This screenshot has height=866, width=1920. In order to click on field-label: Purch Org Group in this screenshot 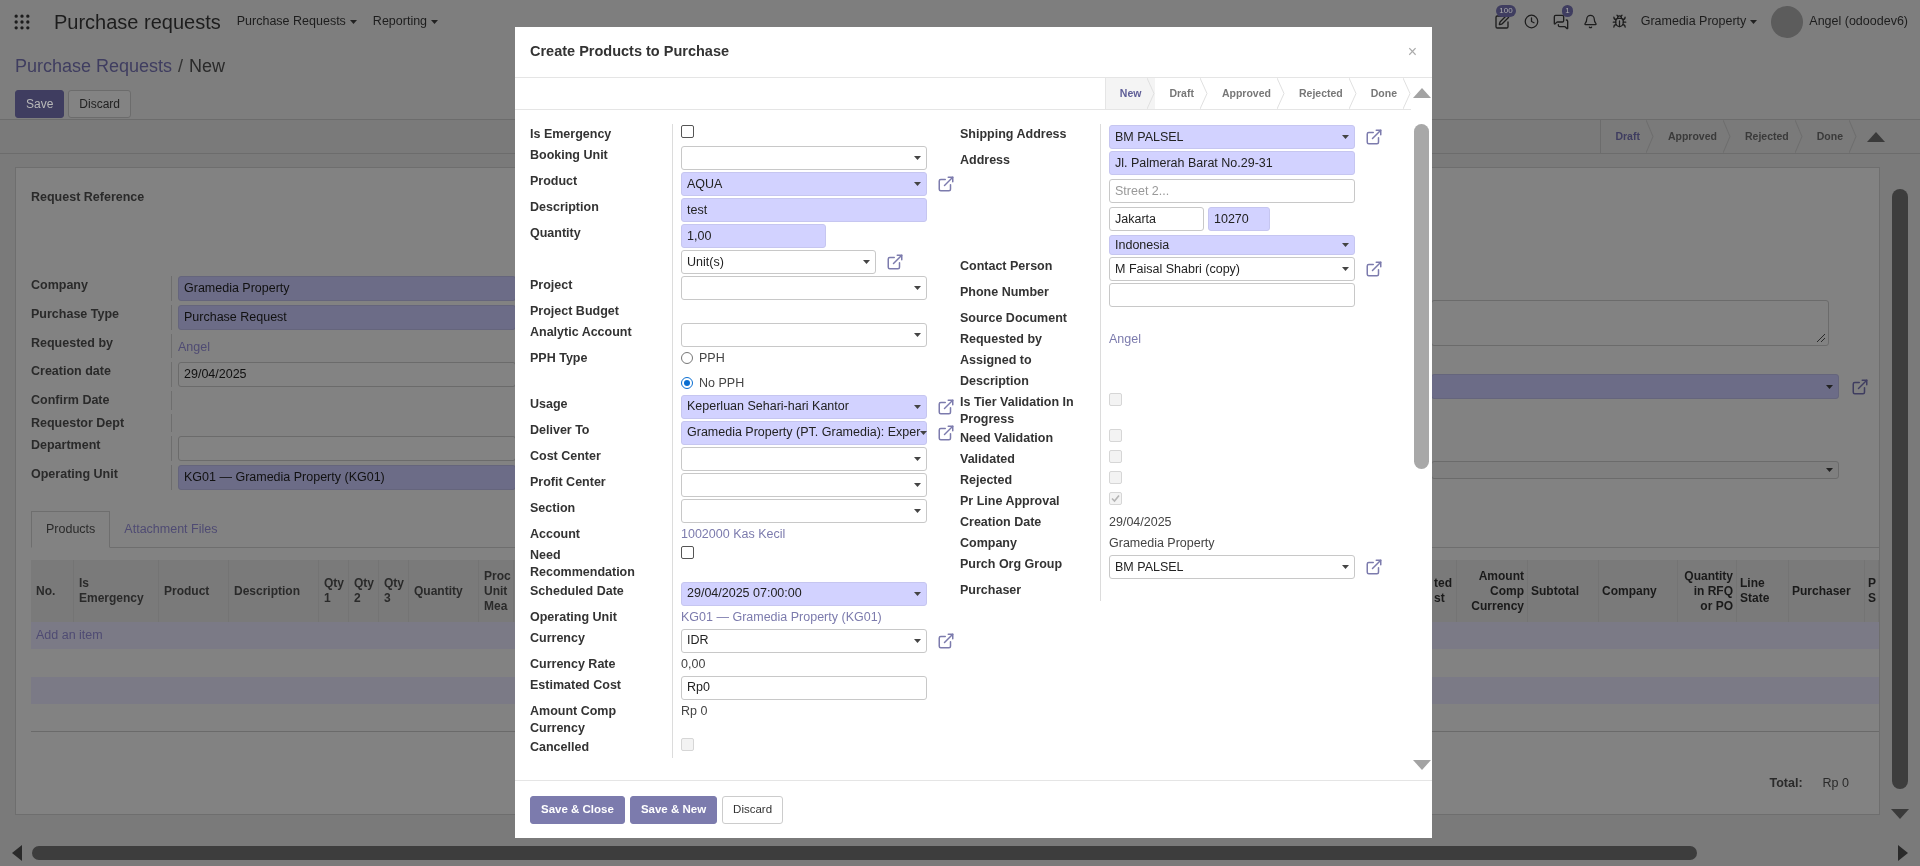, I will do `click(1012, 564)`.